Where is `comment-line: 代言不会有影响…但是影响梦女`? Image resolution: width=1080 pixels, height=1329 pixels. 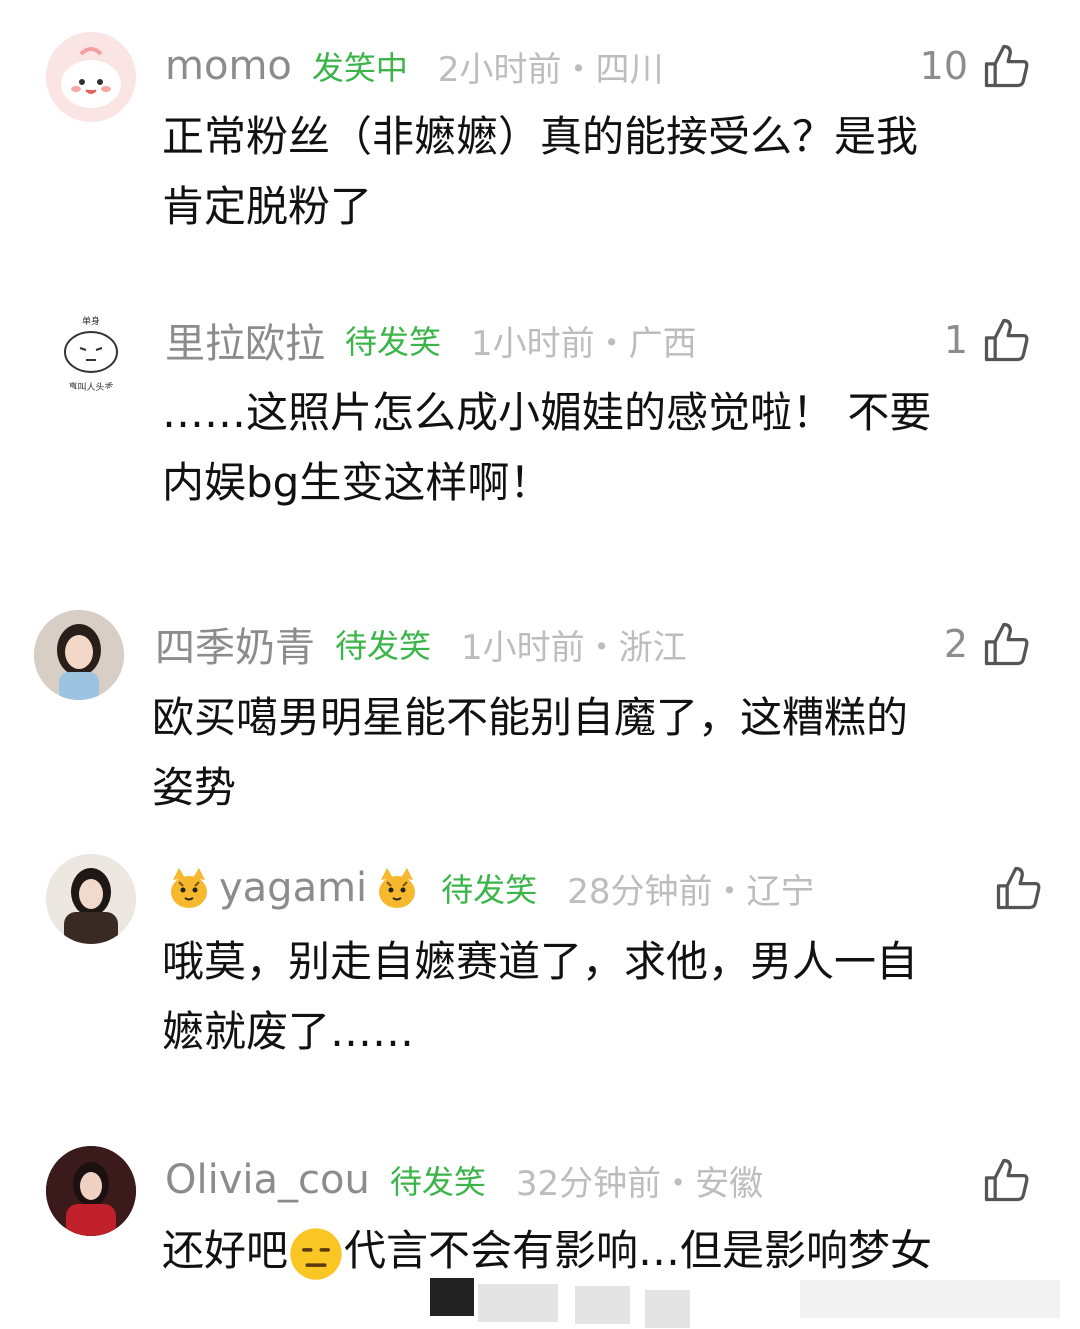 comment-line: 代言不会有影响…但是影响梦女 is located at coordinates (638, 1250).